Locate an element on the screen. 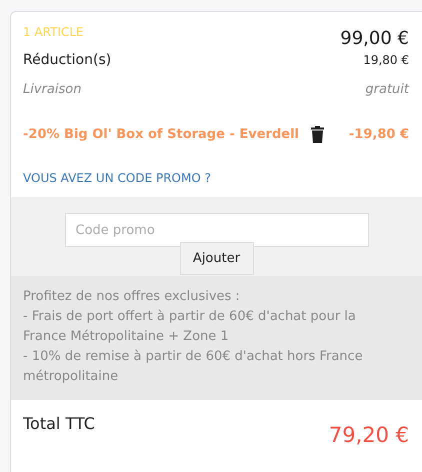 The height and width of the screenshot is (472, 422). summary-value: 19,80 € is located at coordinates (386, 60).